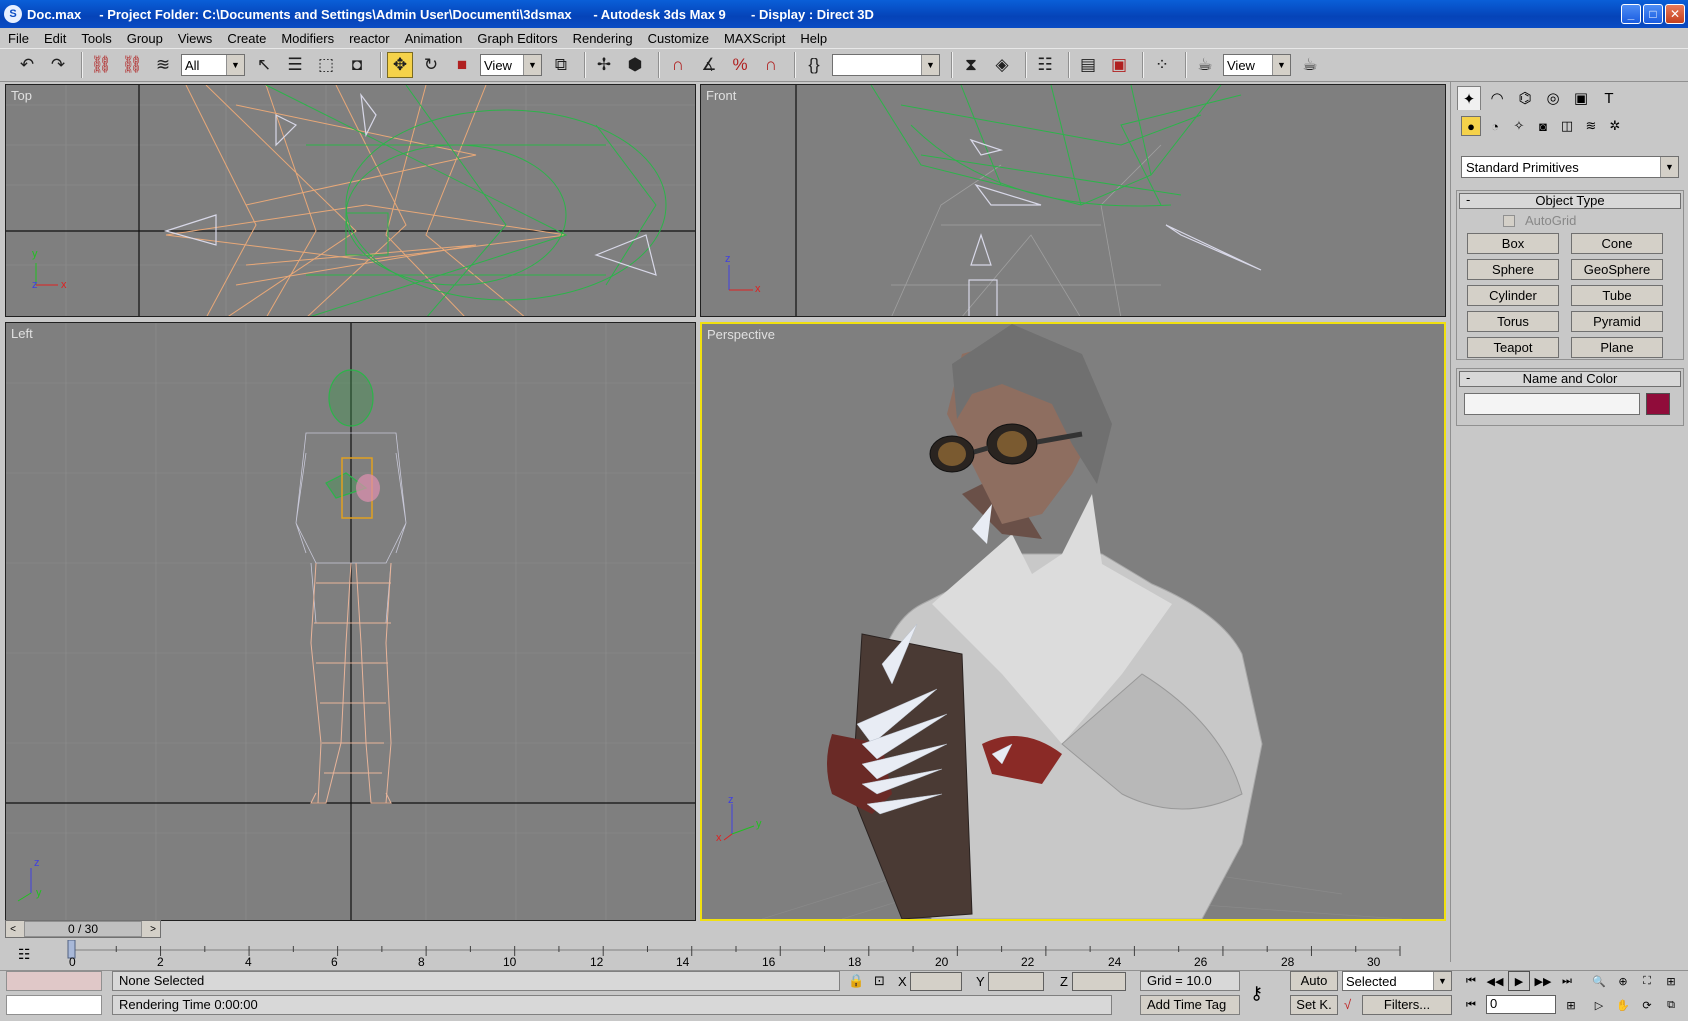  Describe the element at coordinates (1513, 295) in the screenshot. I see `cylinder-button: Cylinder` at that location.